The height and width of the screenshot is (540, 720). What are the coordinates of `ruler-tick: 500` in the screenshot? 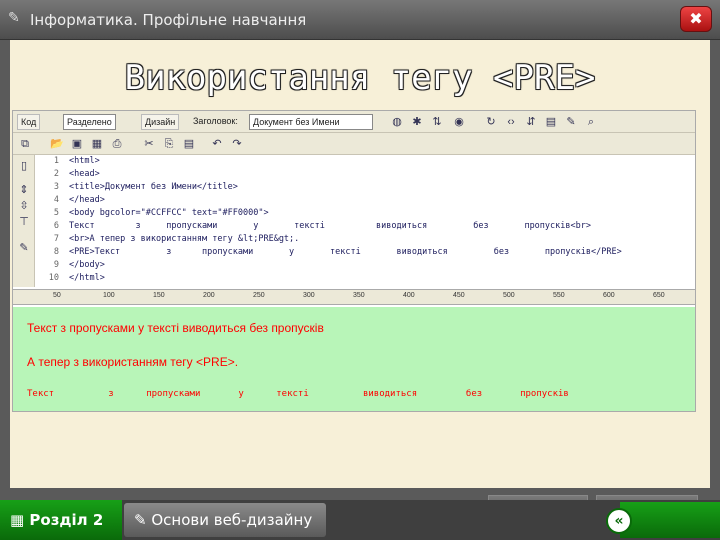 It's located at (509, 295).